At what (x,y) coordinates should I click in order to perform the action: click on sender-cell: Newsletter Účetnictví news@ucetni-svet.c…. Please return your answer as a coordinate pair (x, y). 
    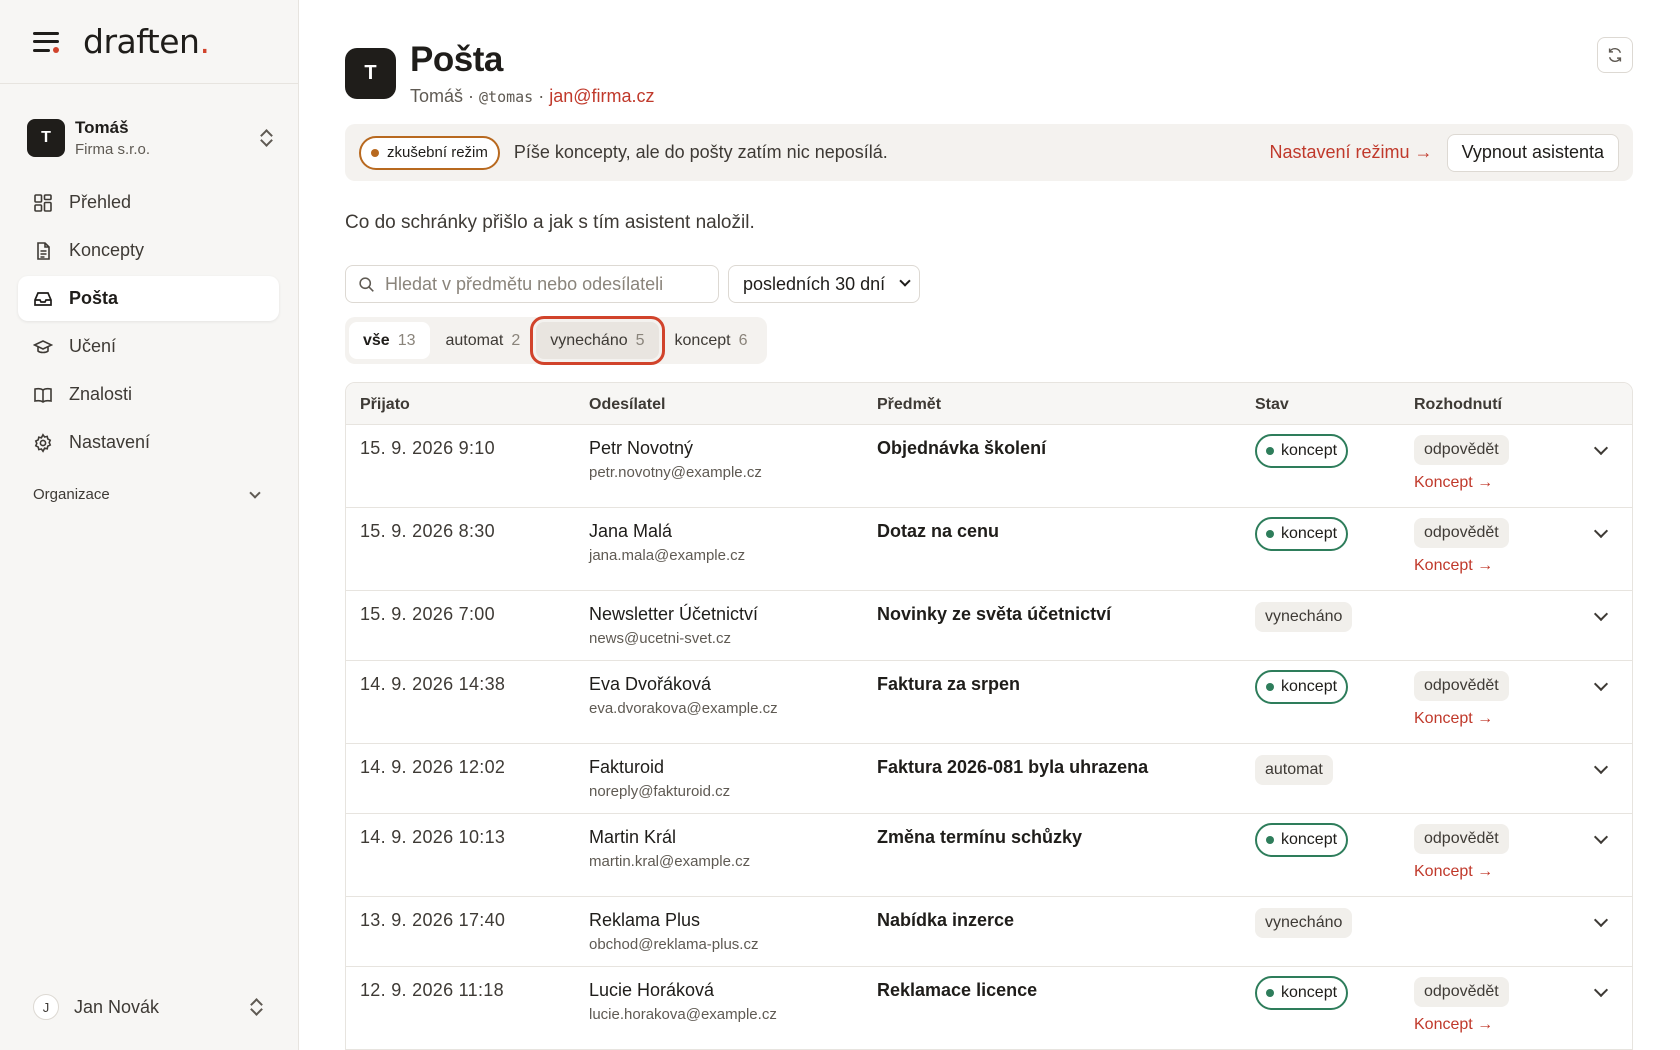
    Looking at the image, I should click on (673, 625).